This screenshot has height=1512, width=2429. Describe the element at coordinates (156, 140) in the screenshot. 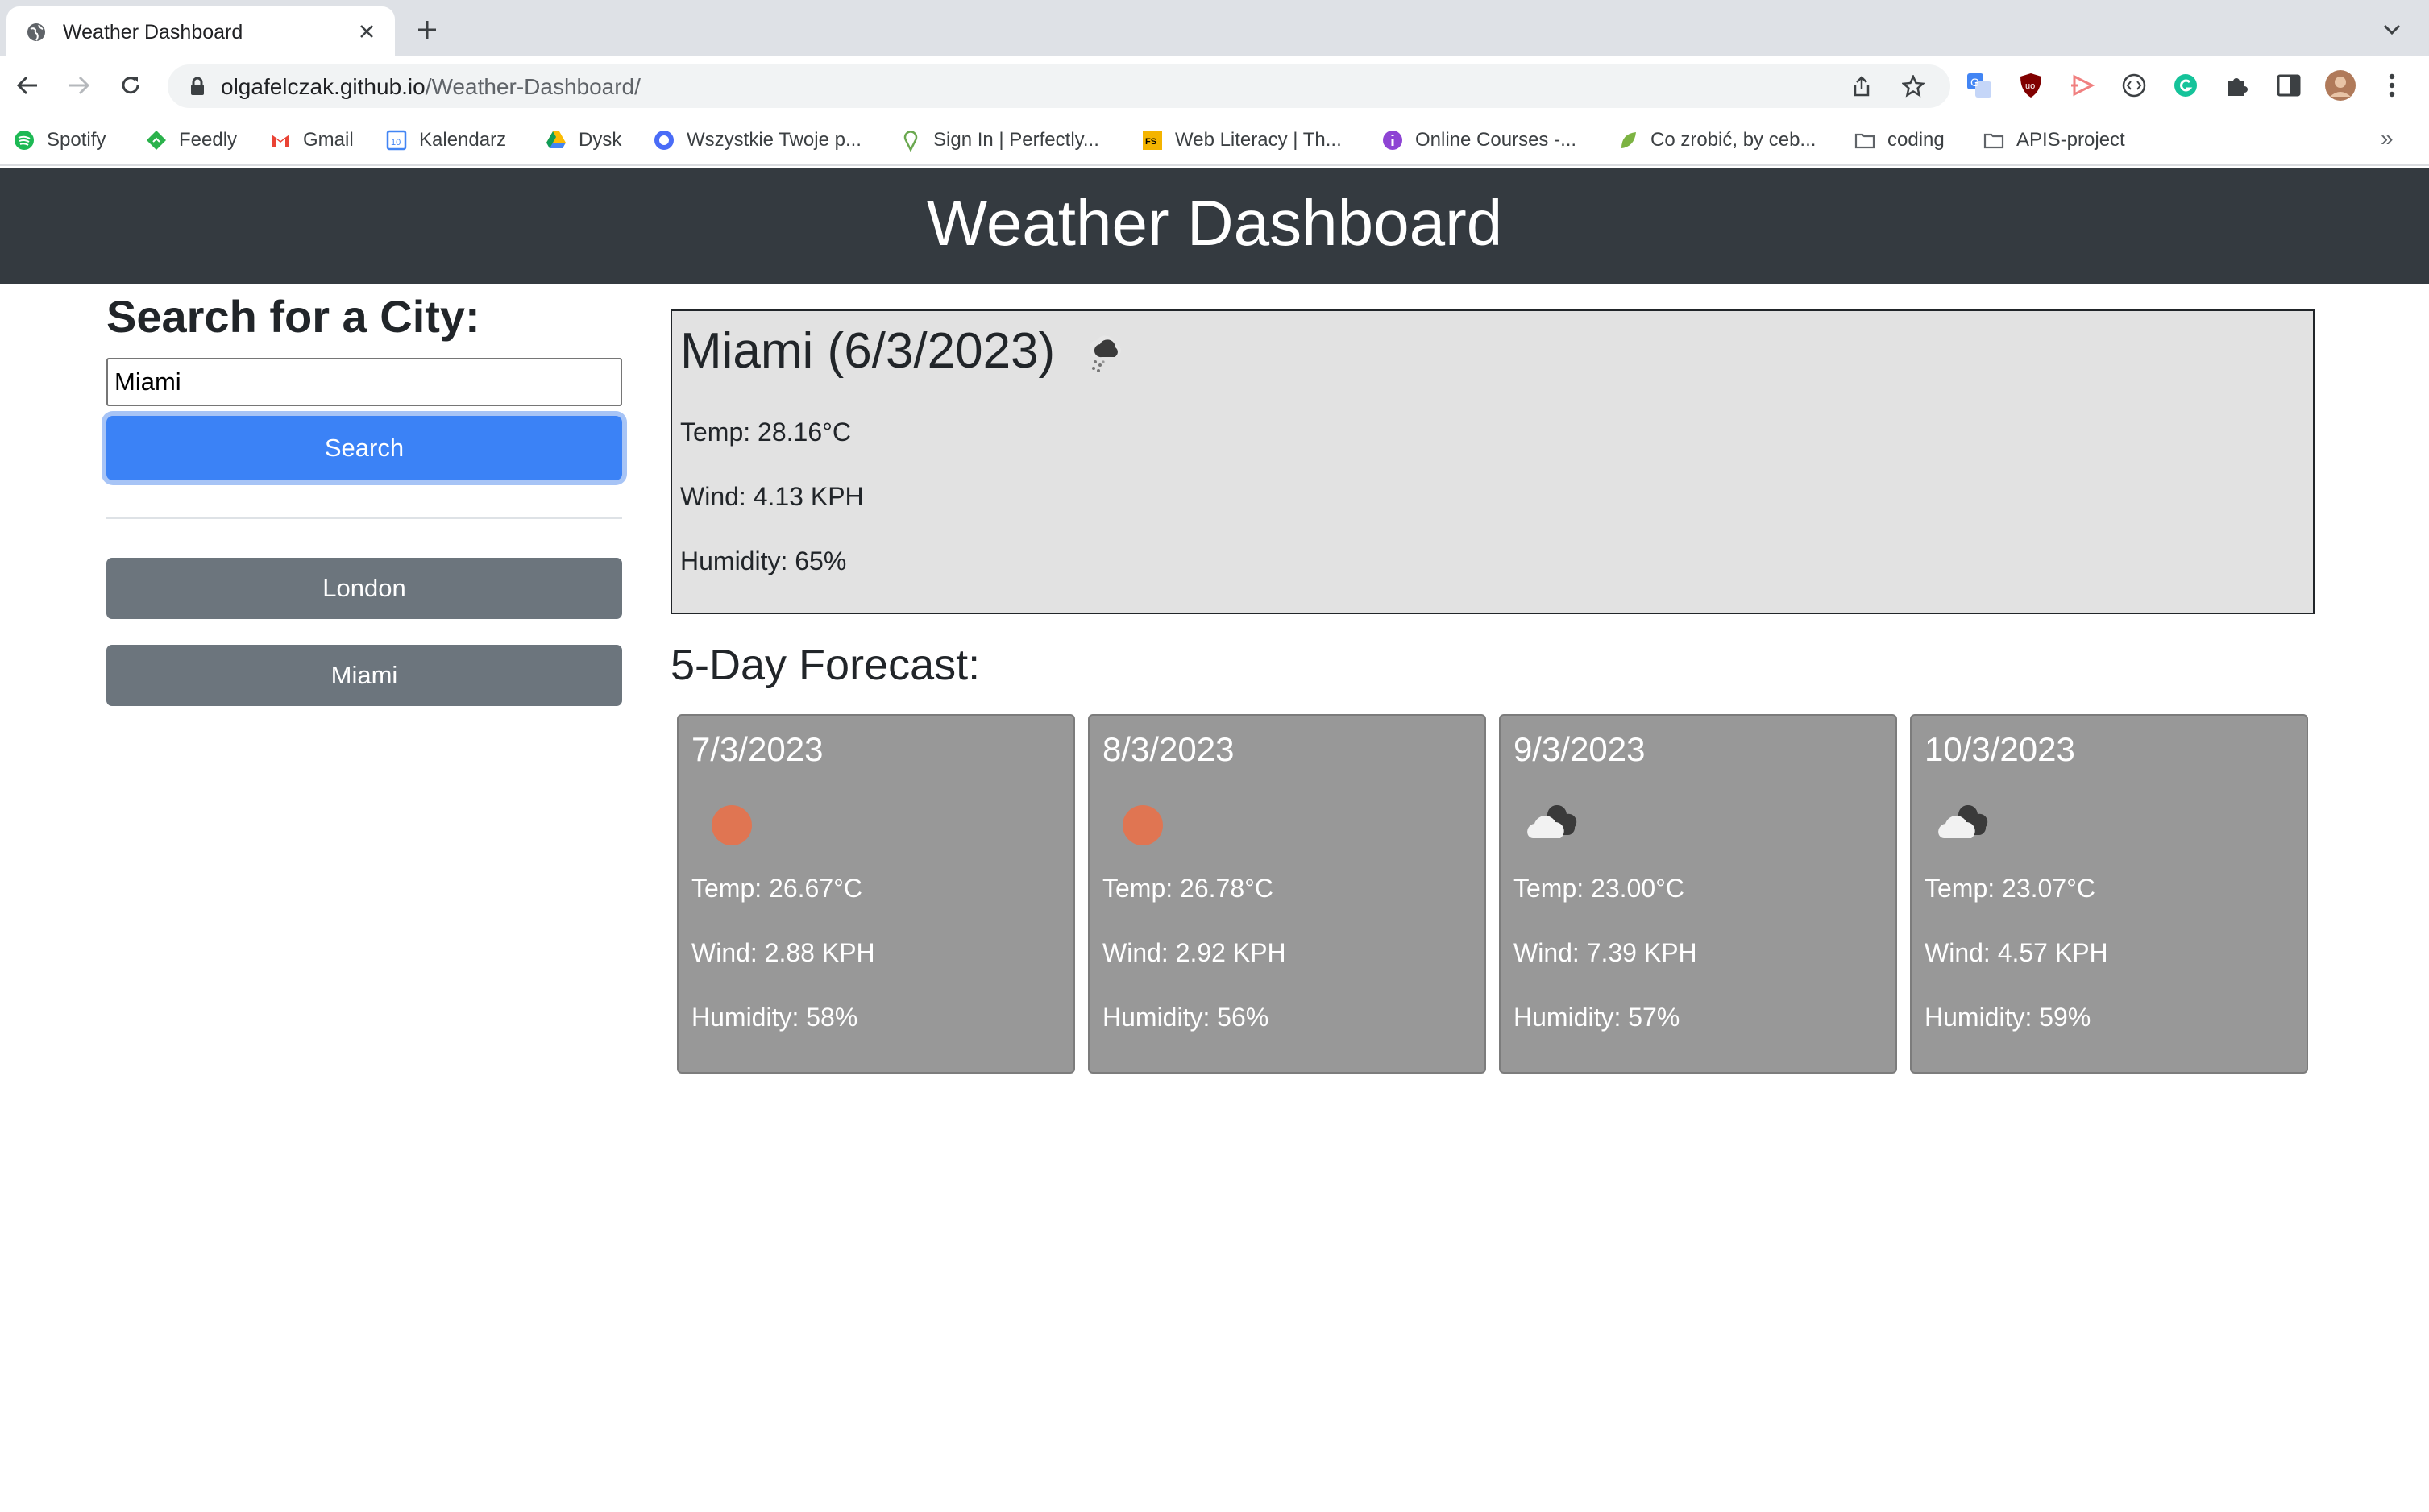

I see `feedly-icon` at that location.